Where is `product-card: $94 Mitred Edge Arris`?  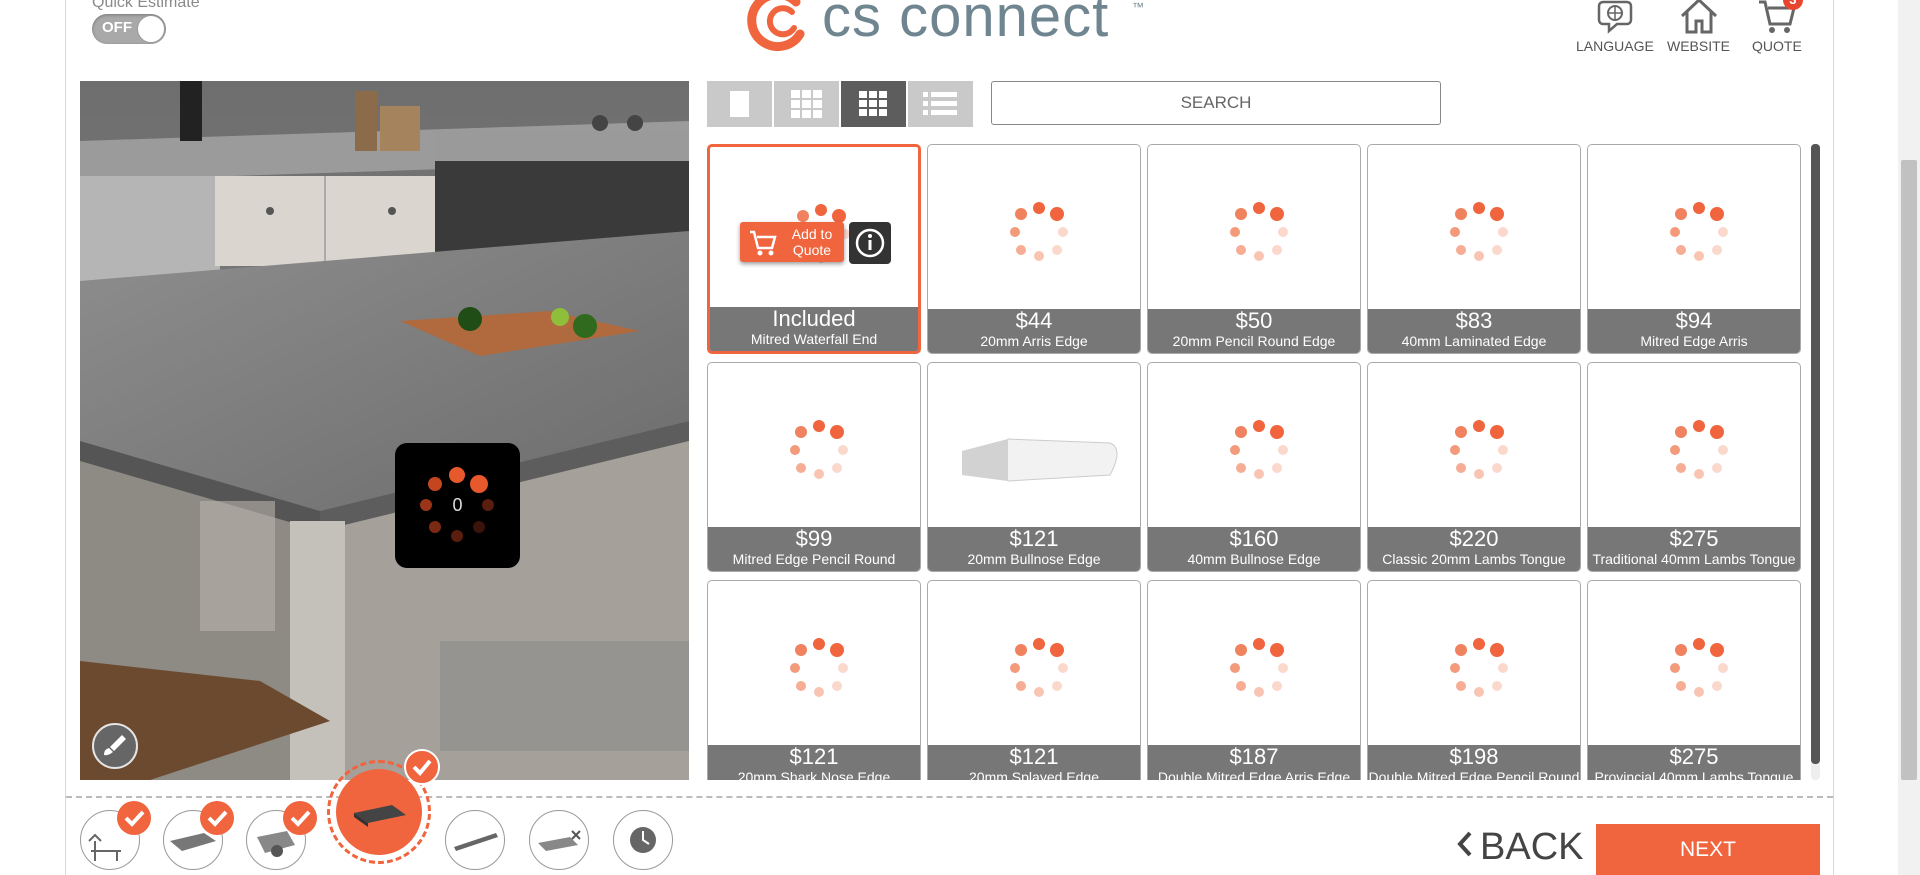 product-card: $94 Mitred Edge Arris is located at coordinates (1694, 249).